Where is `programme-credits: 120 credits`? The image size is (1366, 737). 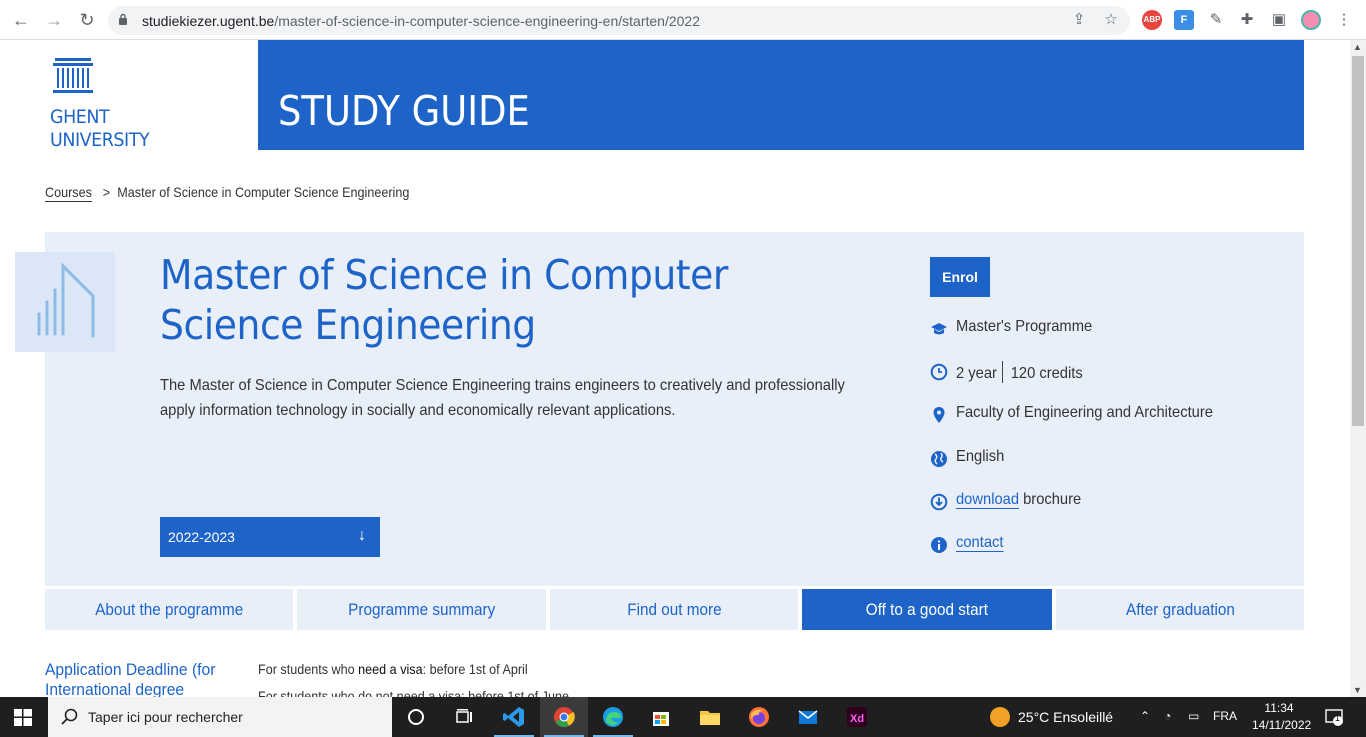
programme-credits: 120 credits is located at coordinates (1046, 373).